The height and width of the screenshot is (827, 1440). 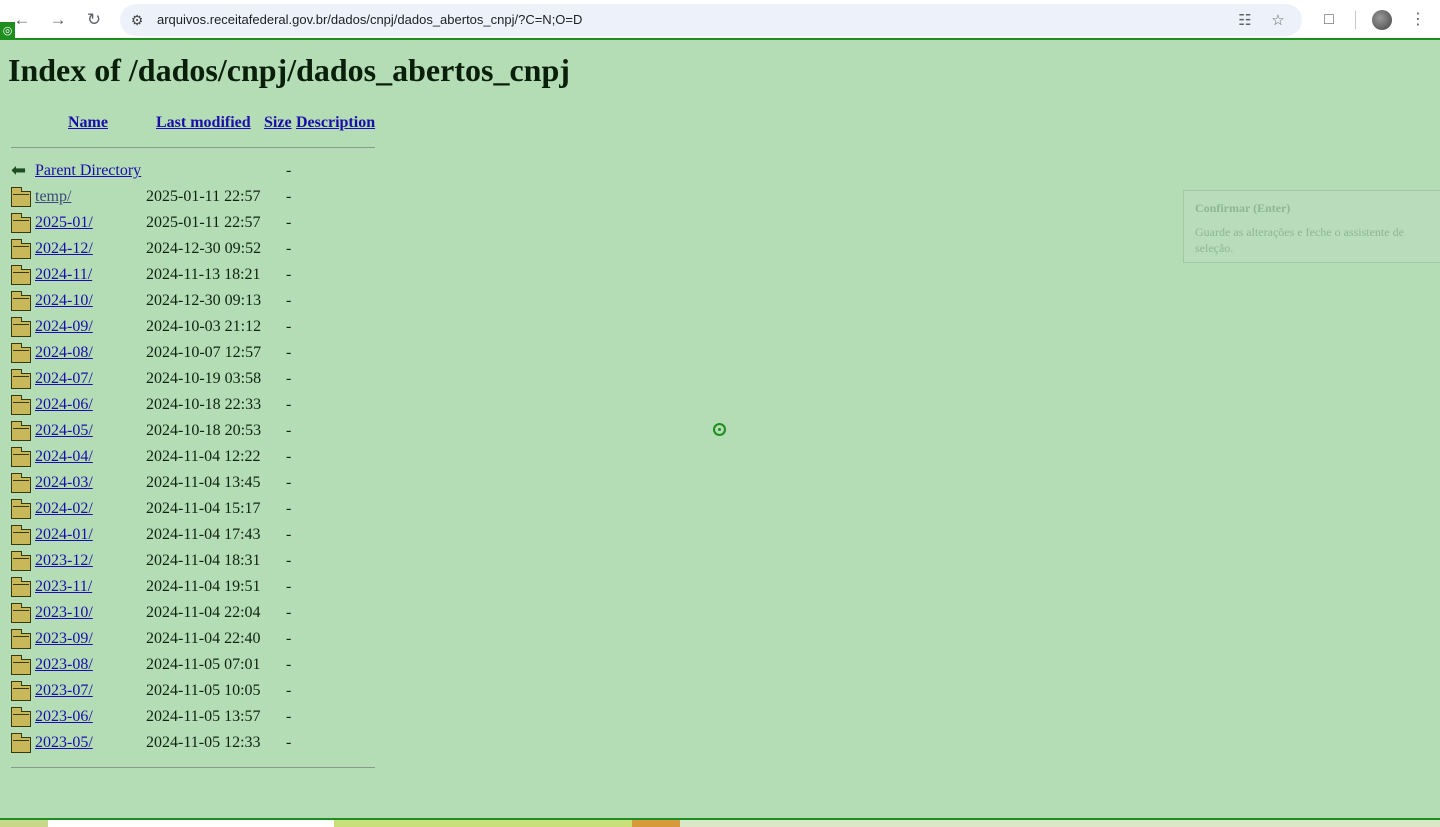 What do you see at coordinates (64, 639) in the screenshot?
I see `folder-link: 2023-09/` at bounding box center [64, 639].